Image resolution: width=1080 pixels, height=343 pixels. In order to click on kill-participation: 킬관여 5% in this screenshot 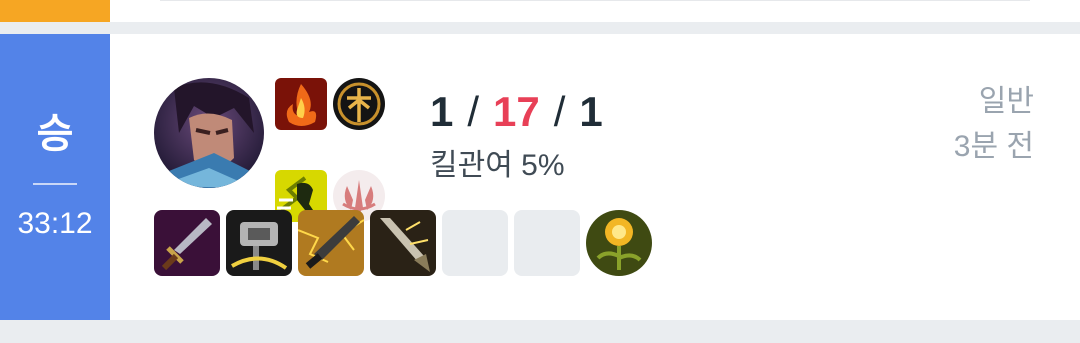, I will do `click(497, 165)`.